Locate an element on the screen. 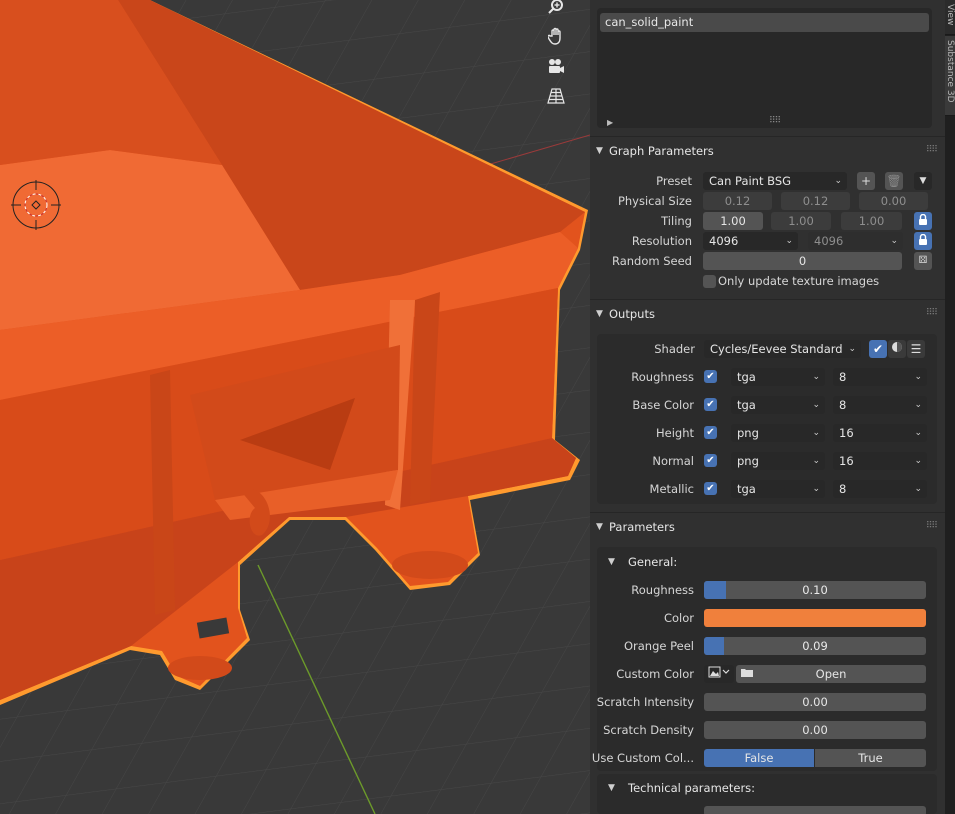 The image size is (955, 814). image-icon is located at coordinates (719, 672).